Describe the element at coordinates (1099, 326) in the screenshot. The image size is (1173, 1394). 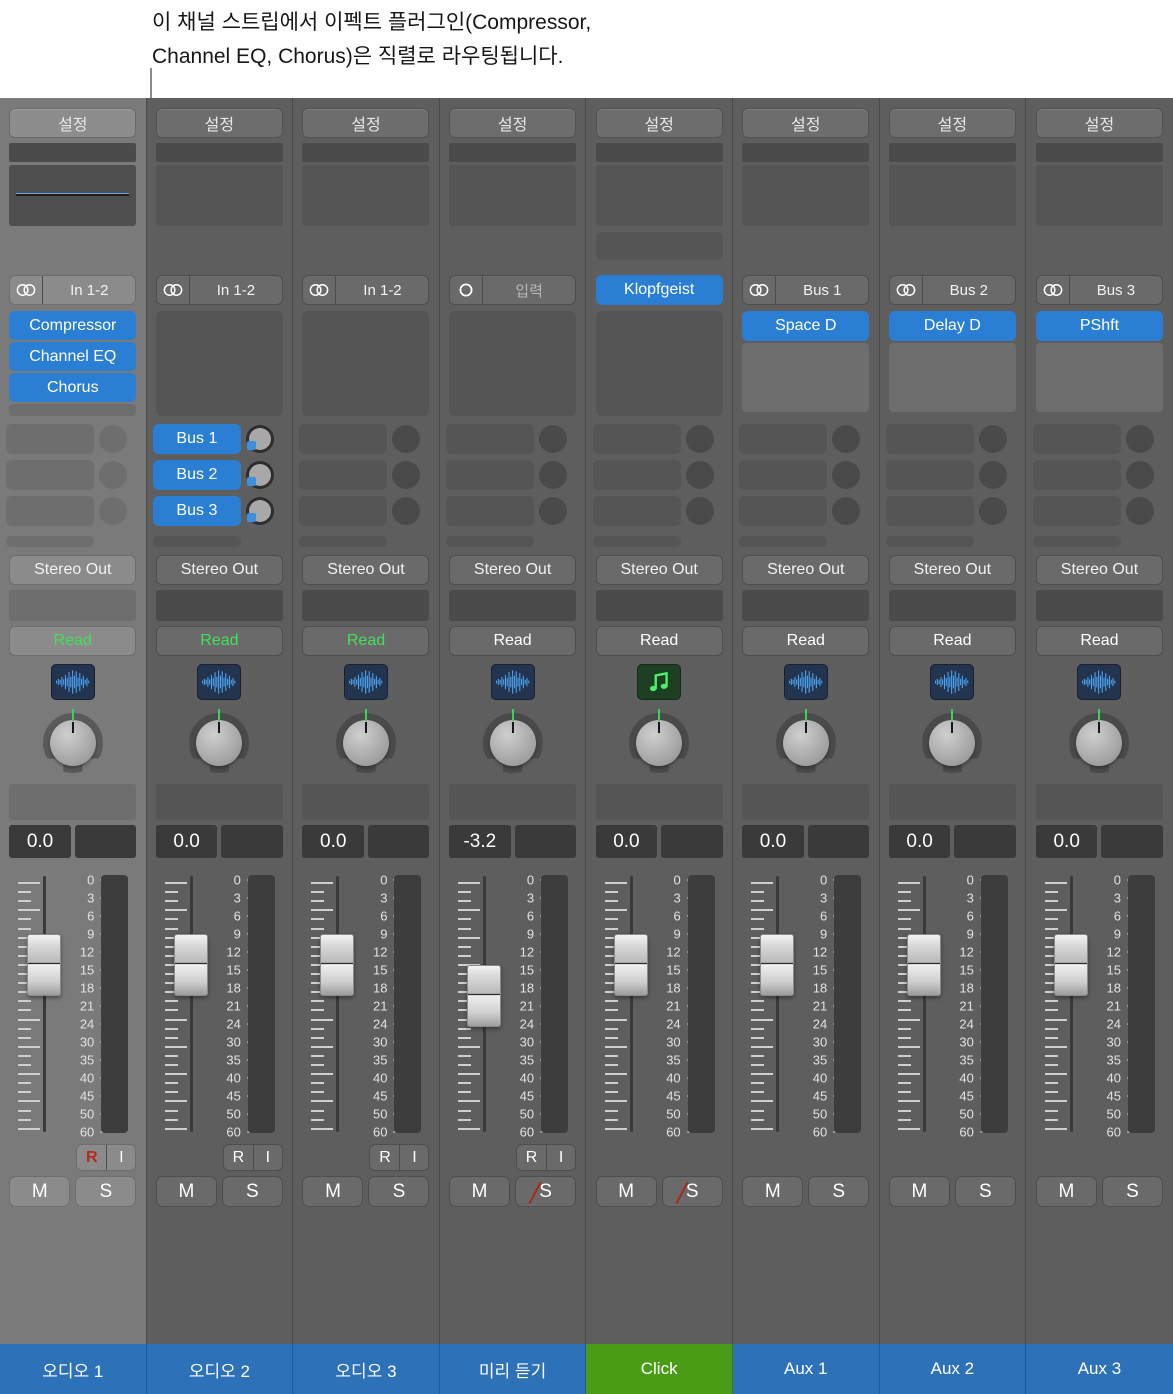
I see `plugin-slot-1: PShft` at that location.